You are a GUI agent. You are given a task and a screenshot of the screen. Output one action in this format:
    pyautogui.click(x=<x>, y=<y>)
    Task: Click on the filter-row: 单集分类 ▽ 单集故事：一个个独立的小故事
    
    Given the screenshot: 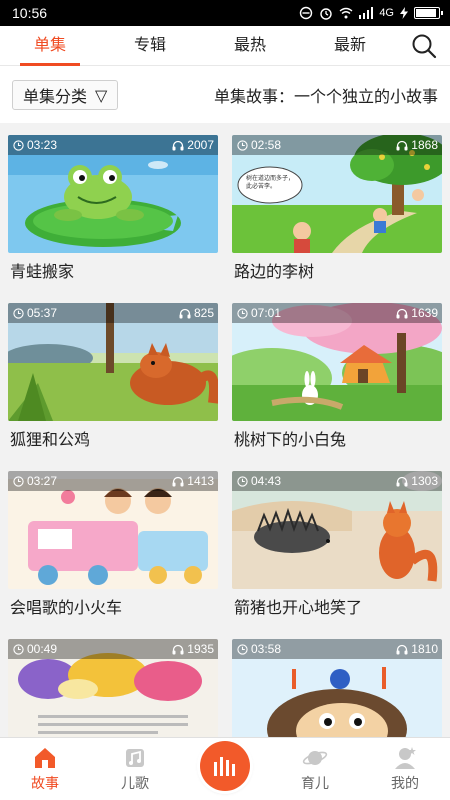 What is the action you would take?
    pyautogui.click(x=225, y=95)
    